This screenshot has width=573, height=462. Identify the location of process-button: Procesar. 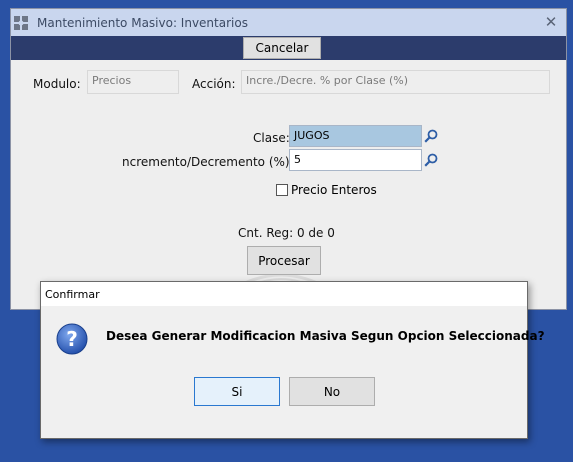
(284, 260).